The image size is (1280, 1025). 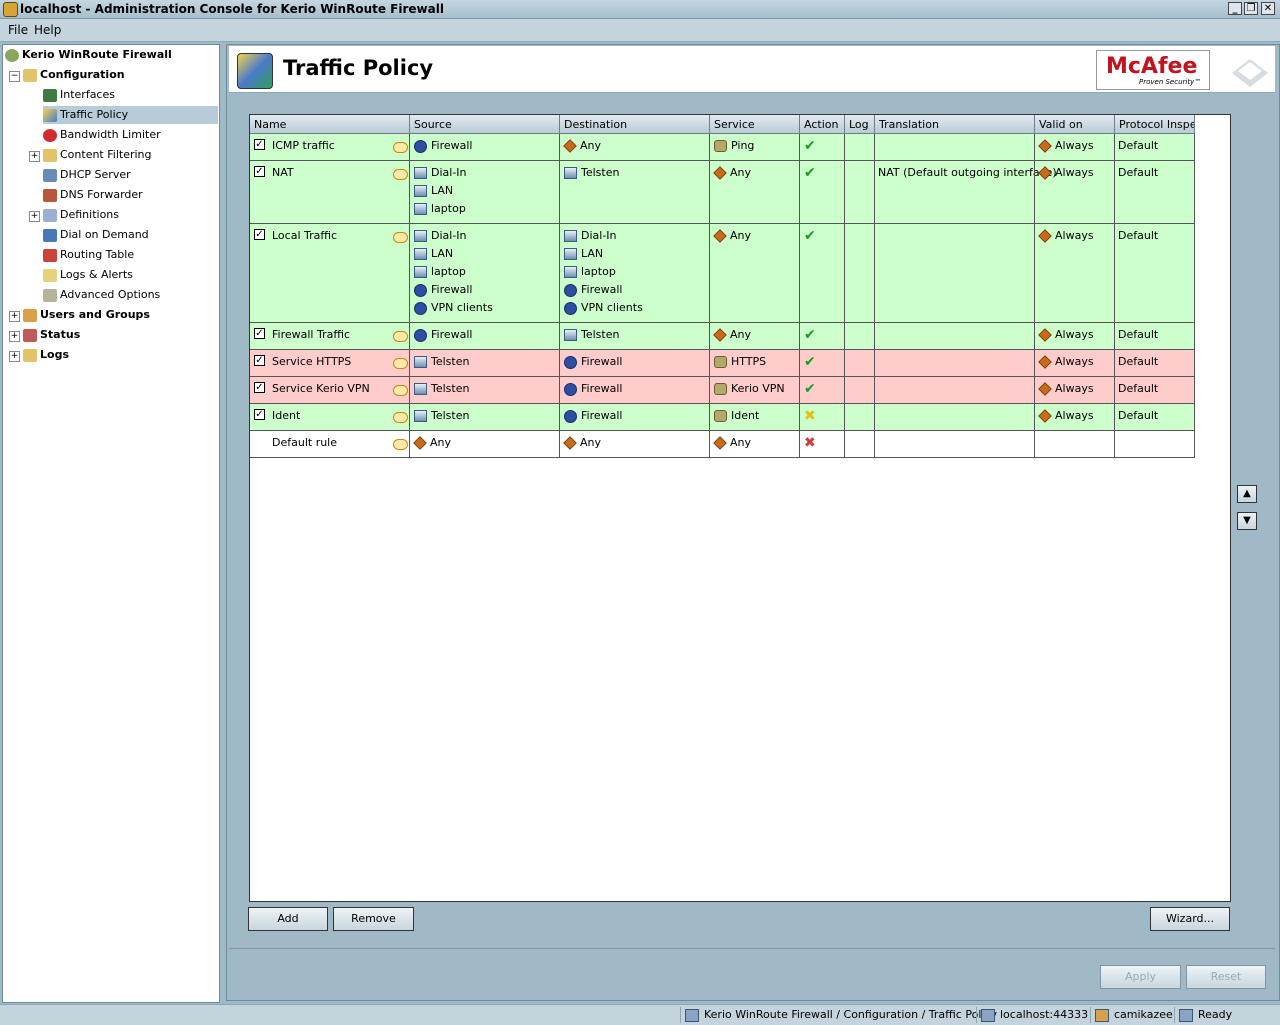 What do you see at coordinates (635, 124) in the screenshot?
I see `column-header: Destination` at bounding box center [635, 124].